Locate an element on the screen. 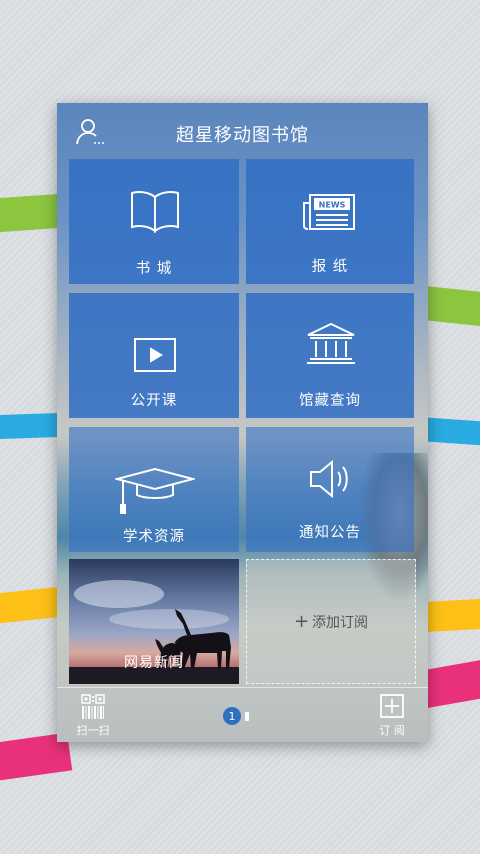 Image resolution: width=480 pixels, height=854 pixels. subscribe-label: 订 阅 is located at coordinates (392, 730).